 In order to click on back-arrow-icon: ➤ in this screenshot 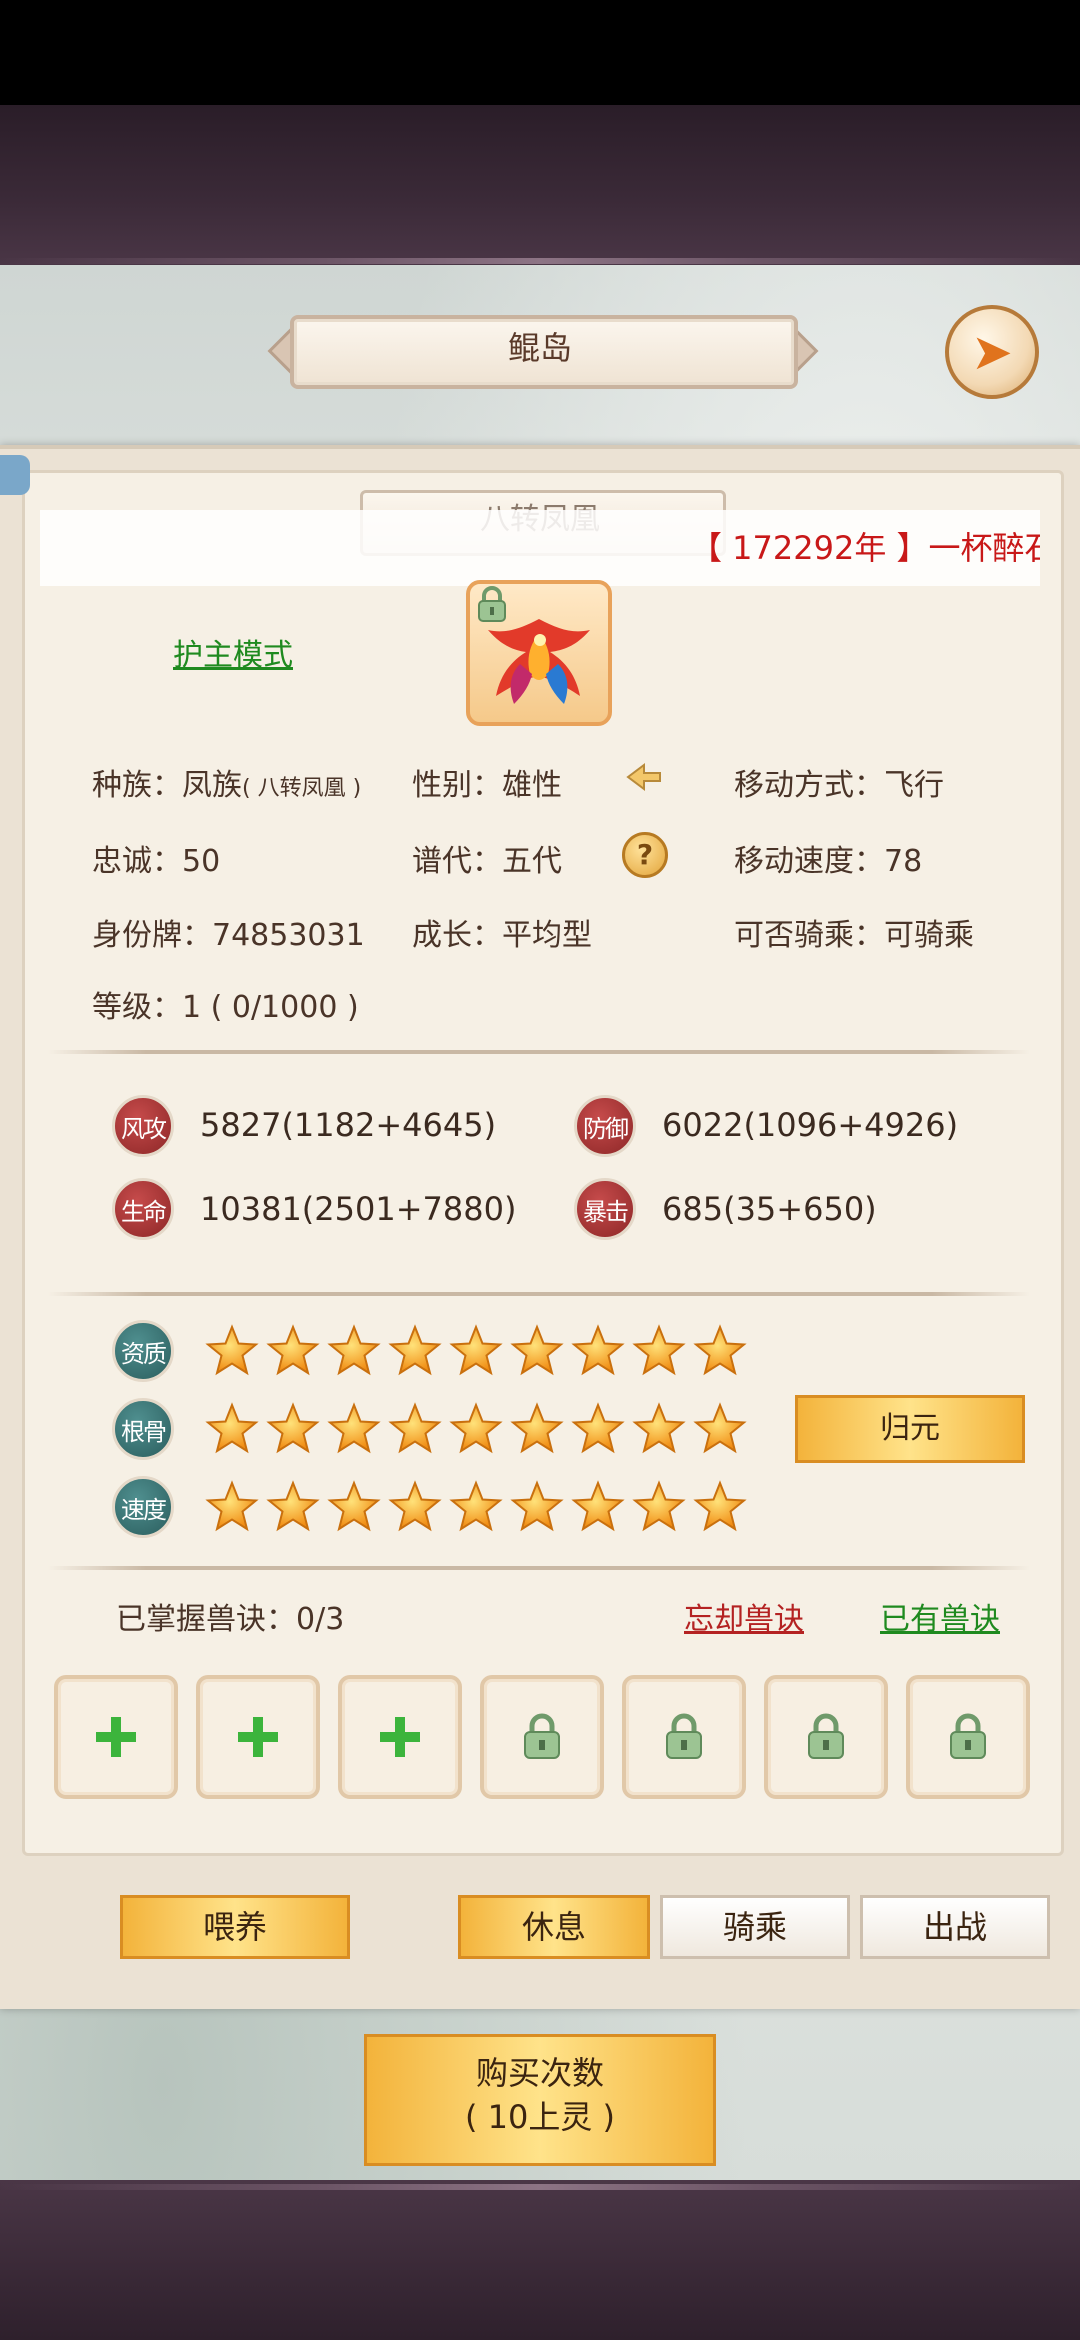, I will do `click(992, 352)`.